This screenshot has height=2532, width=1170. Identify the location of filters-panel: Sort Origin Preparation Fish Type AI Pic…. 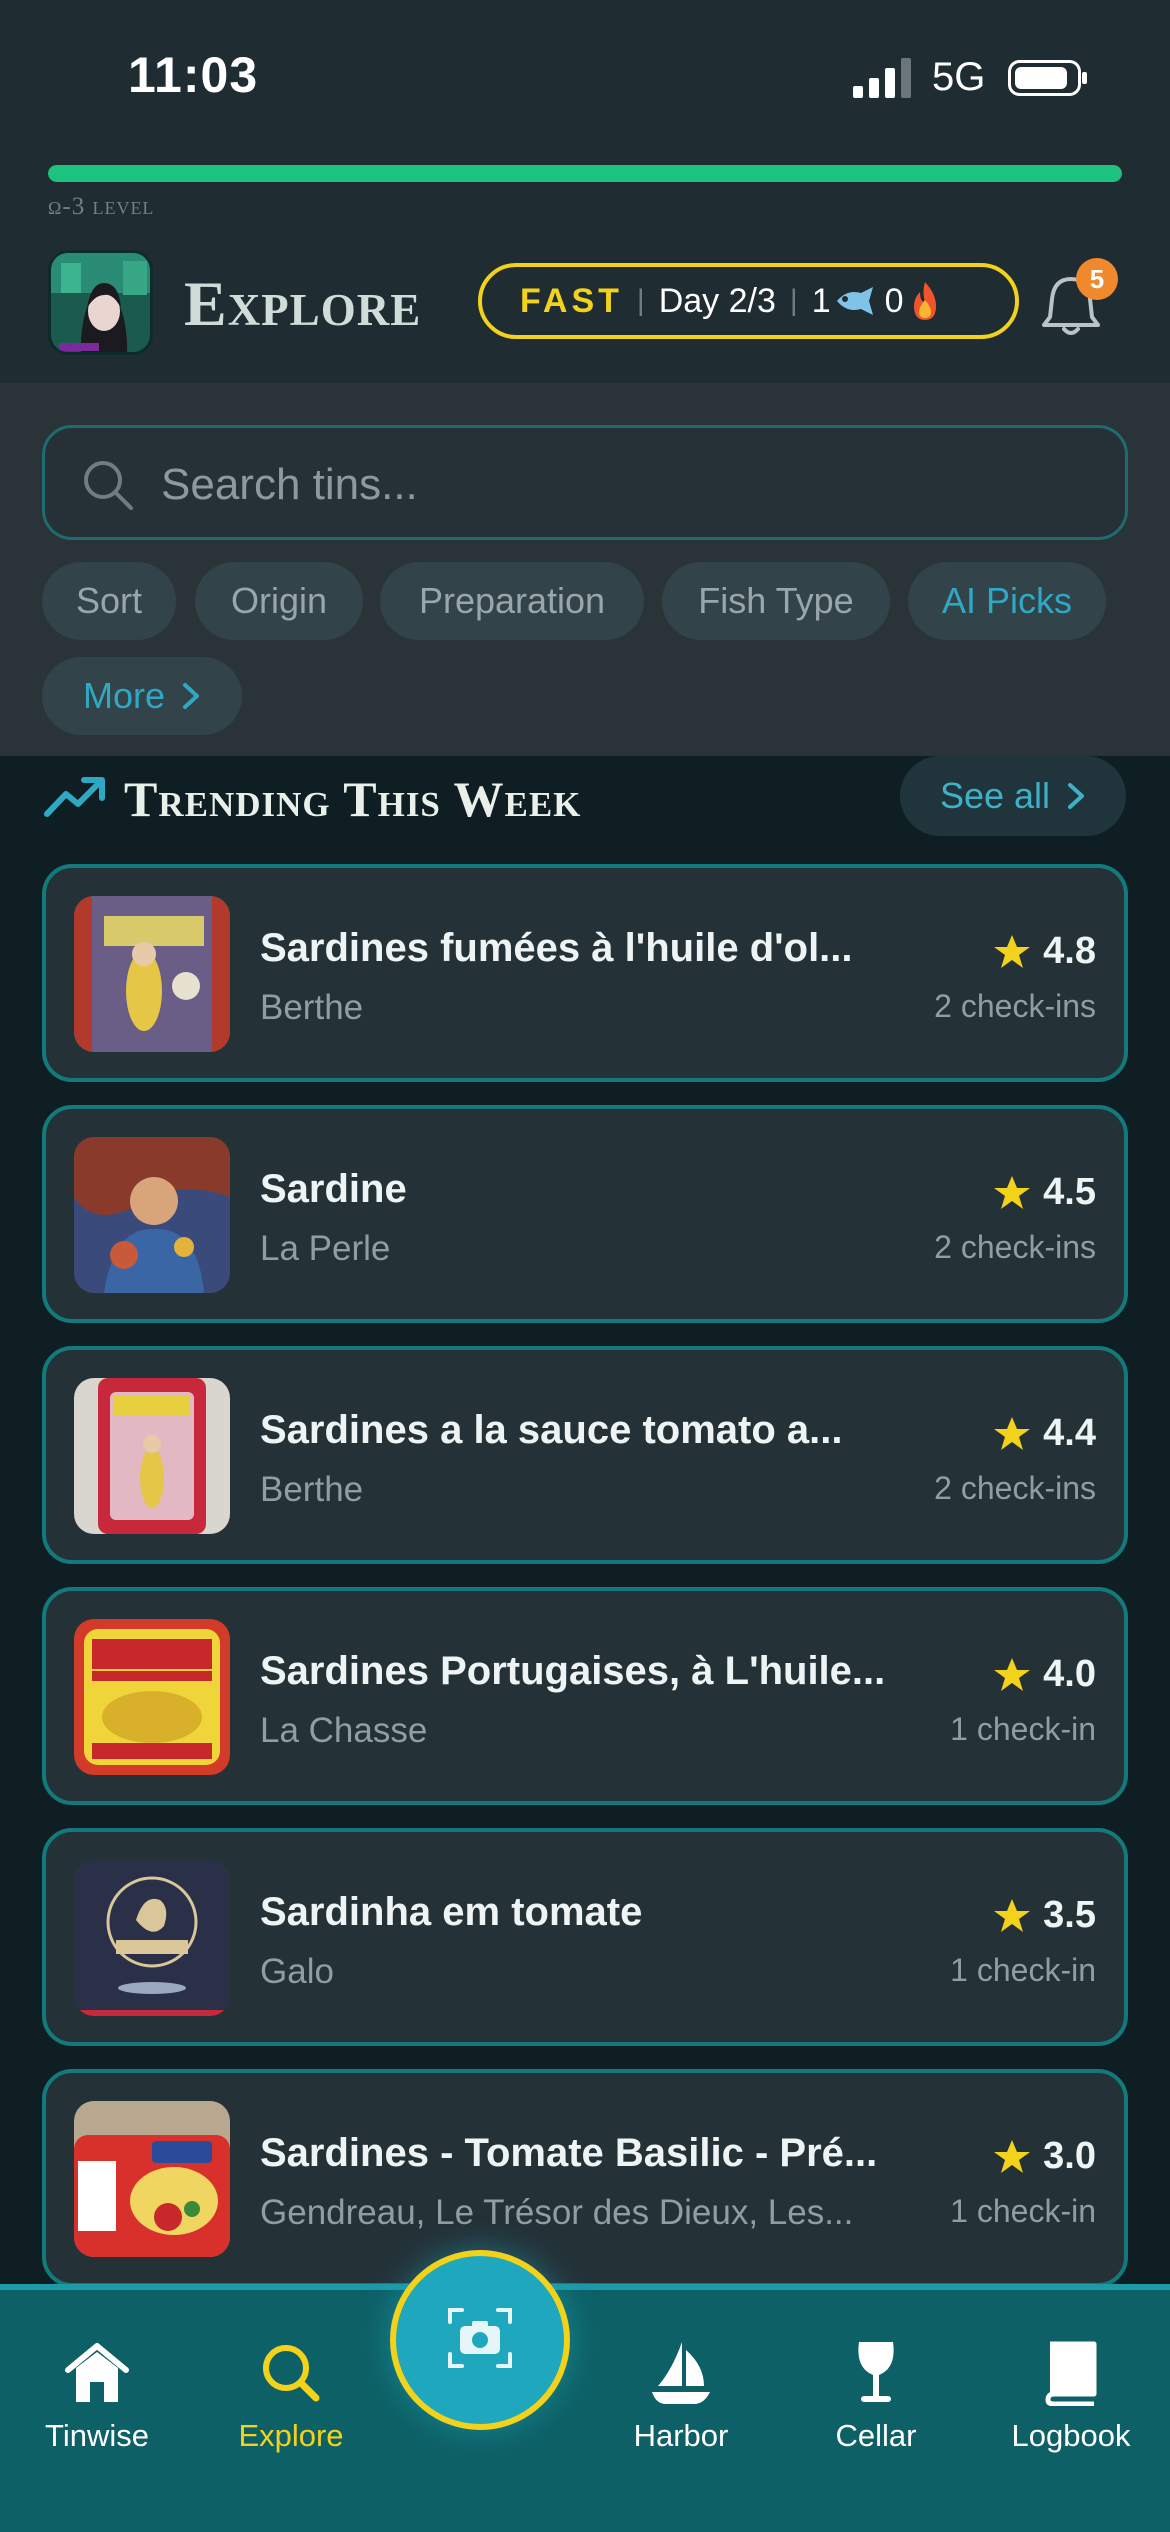
(585, 569).